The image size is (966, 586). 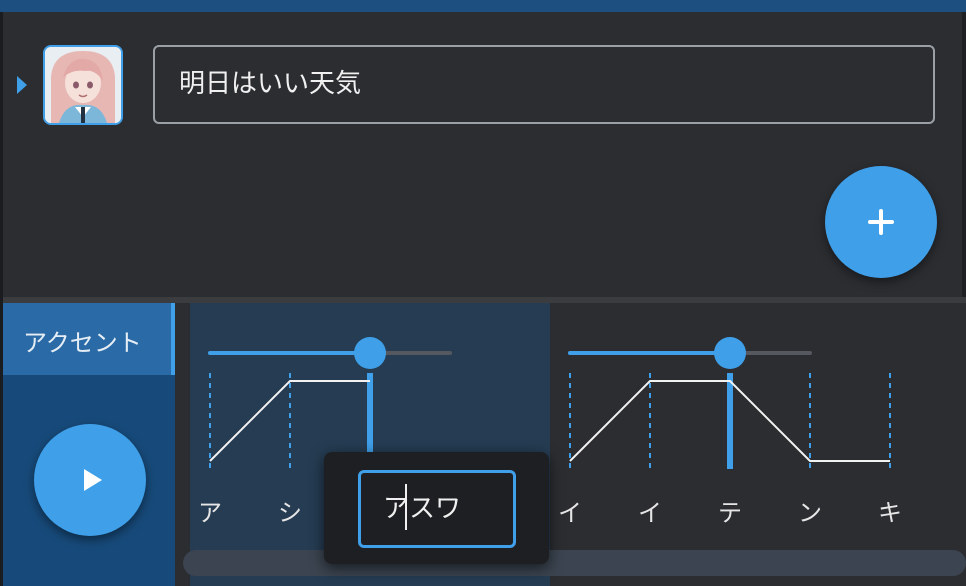 I want to click on mora-label: シ, so click(x=290, y=513).